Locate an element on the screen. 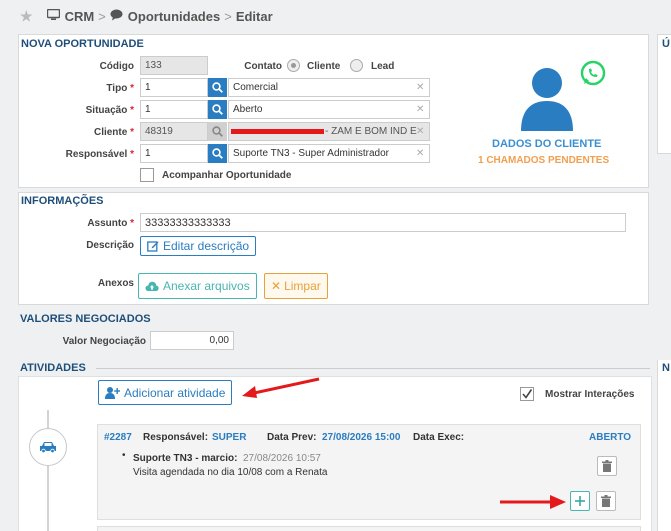  anexar-arquivos-button: Anexar arquivos is located at coordinates (197, 286).